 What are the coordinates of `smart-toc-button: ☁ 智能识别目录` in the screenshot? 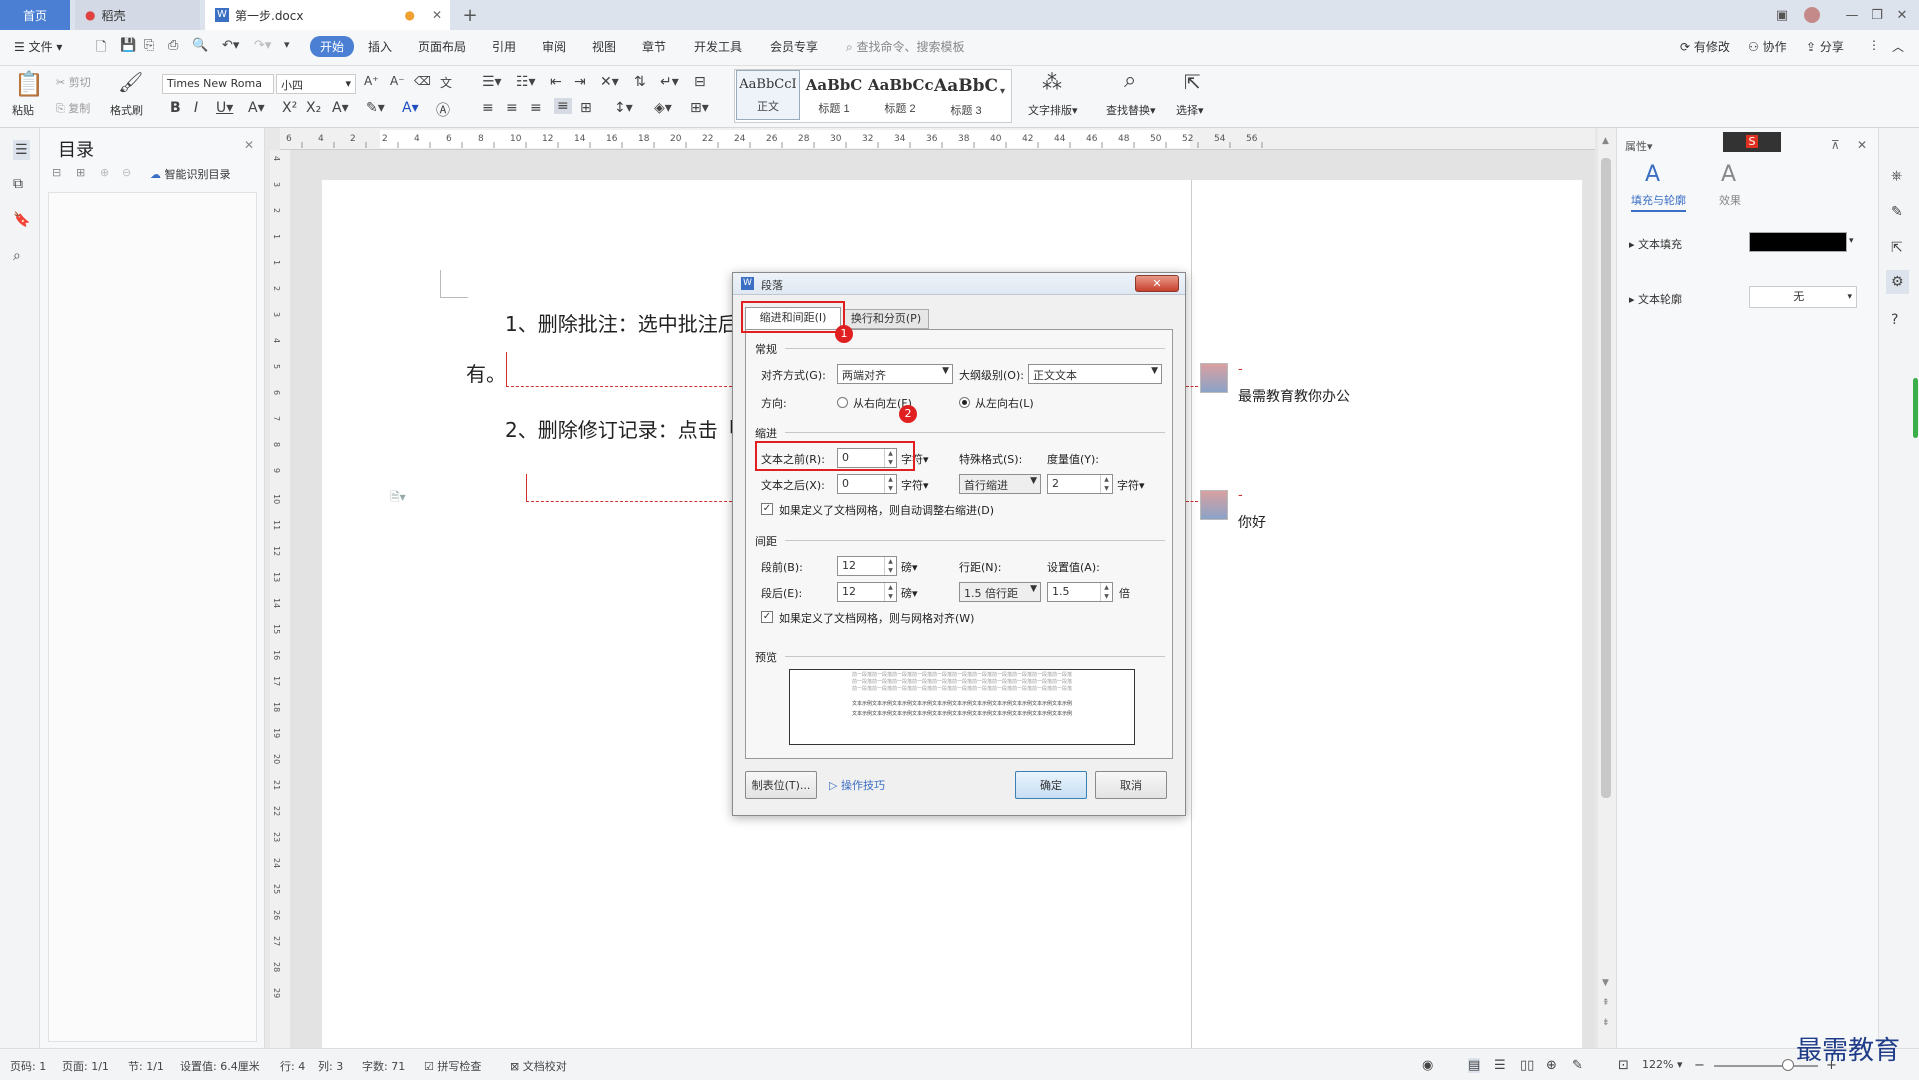 It's located at (190, 174).